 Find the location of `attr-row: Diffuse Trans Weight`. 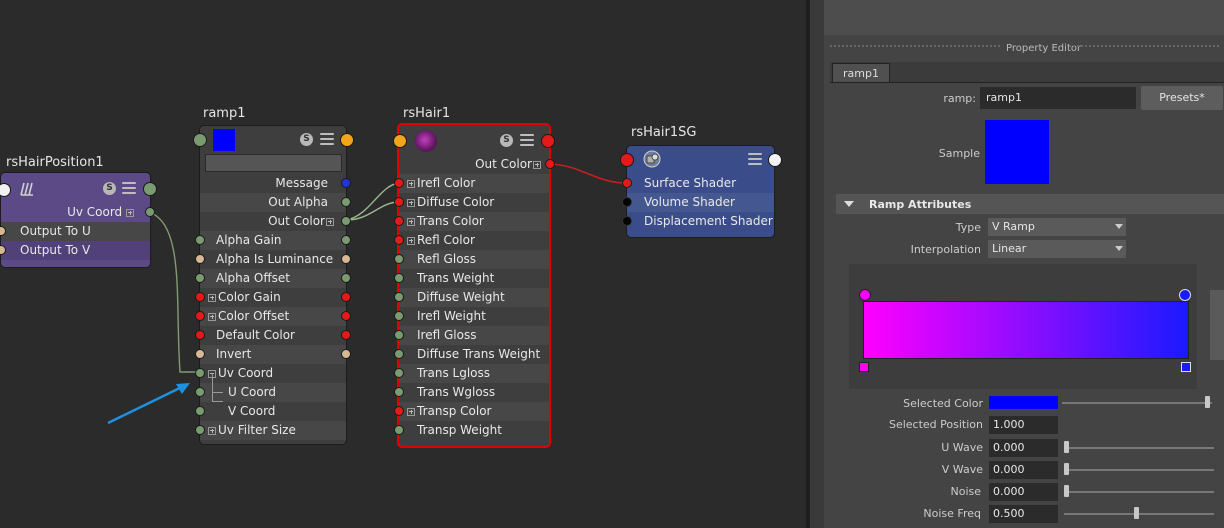

attr-row: Diffuse Trans Weight is located at coordinates (471, 354).